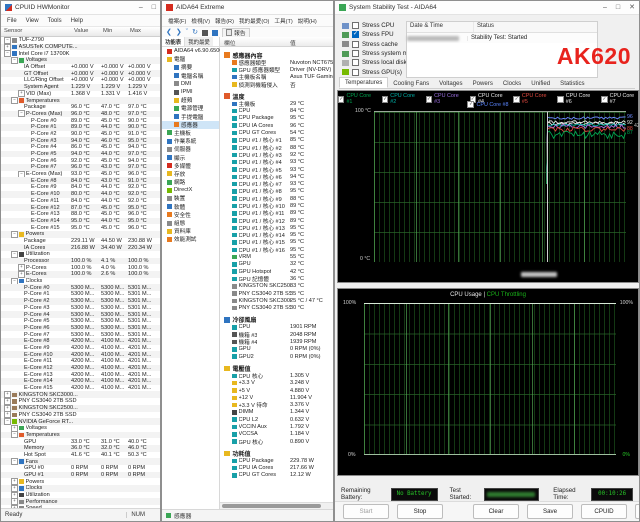 This screenshot has width=640, height=522. What do you see at coordinates (190, 239) in the screenshot?
I see `nav-item: 效能測試` at bounding box center [190, 239].